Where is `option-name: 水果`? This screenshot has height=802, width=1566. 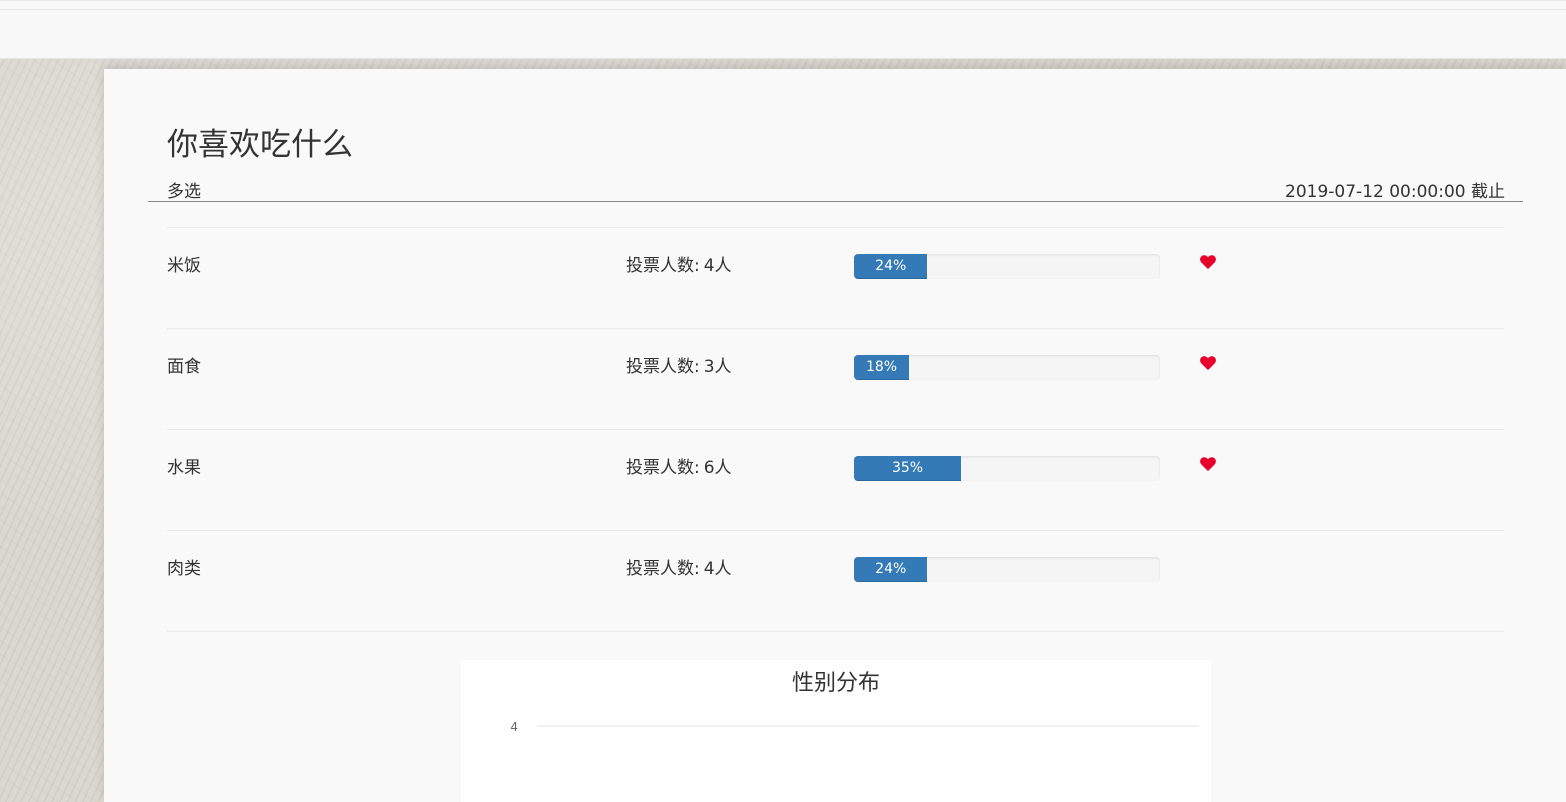
option-name: 水果 is located at coordinates (184, 468).